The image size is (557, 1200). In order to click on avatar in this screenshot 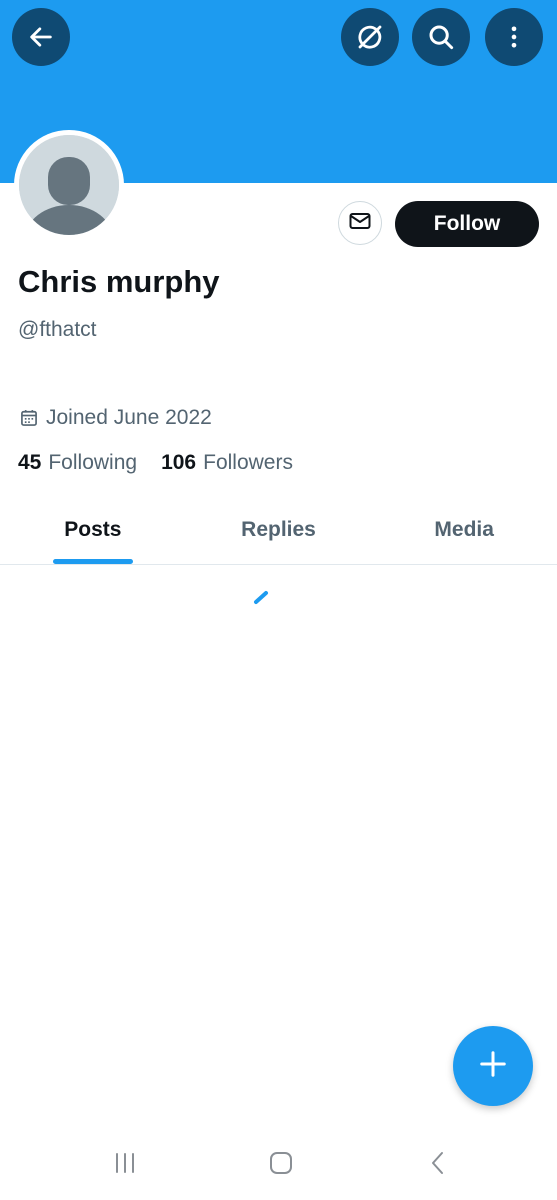, I will do `click(69, 185)`.